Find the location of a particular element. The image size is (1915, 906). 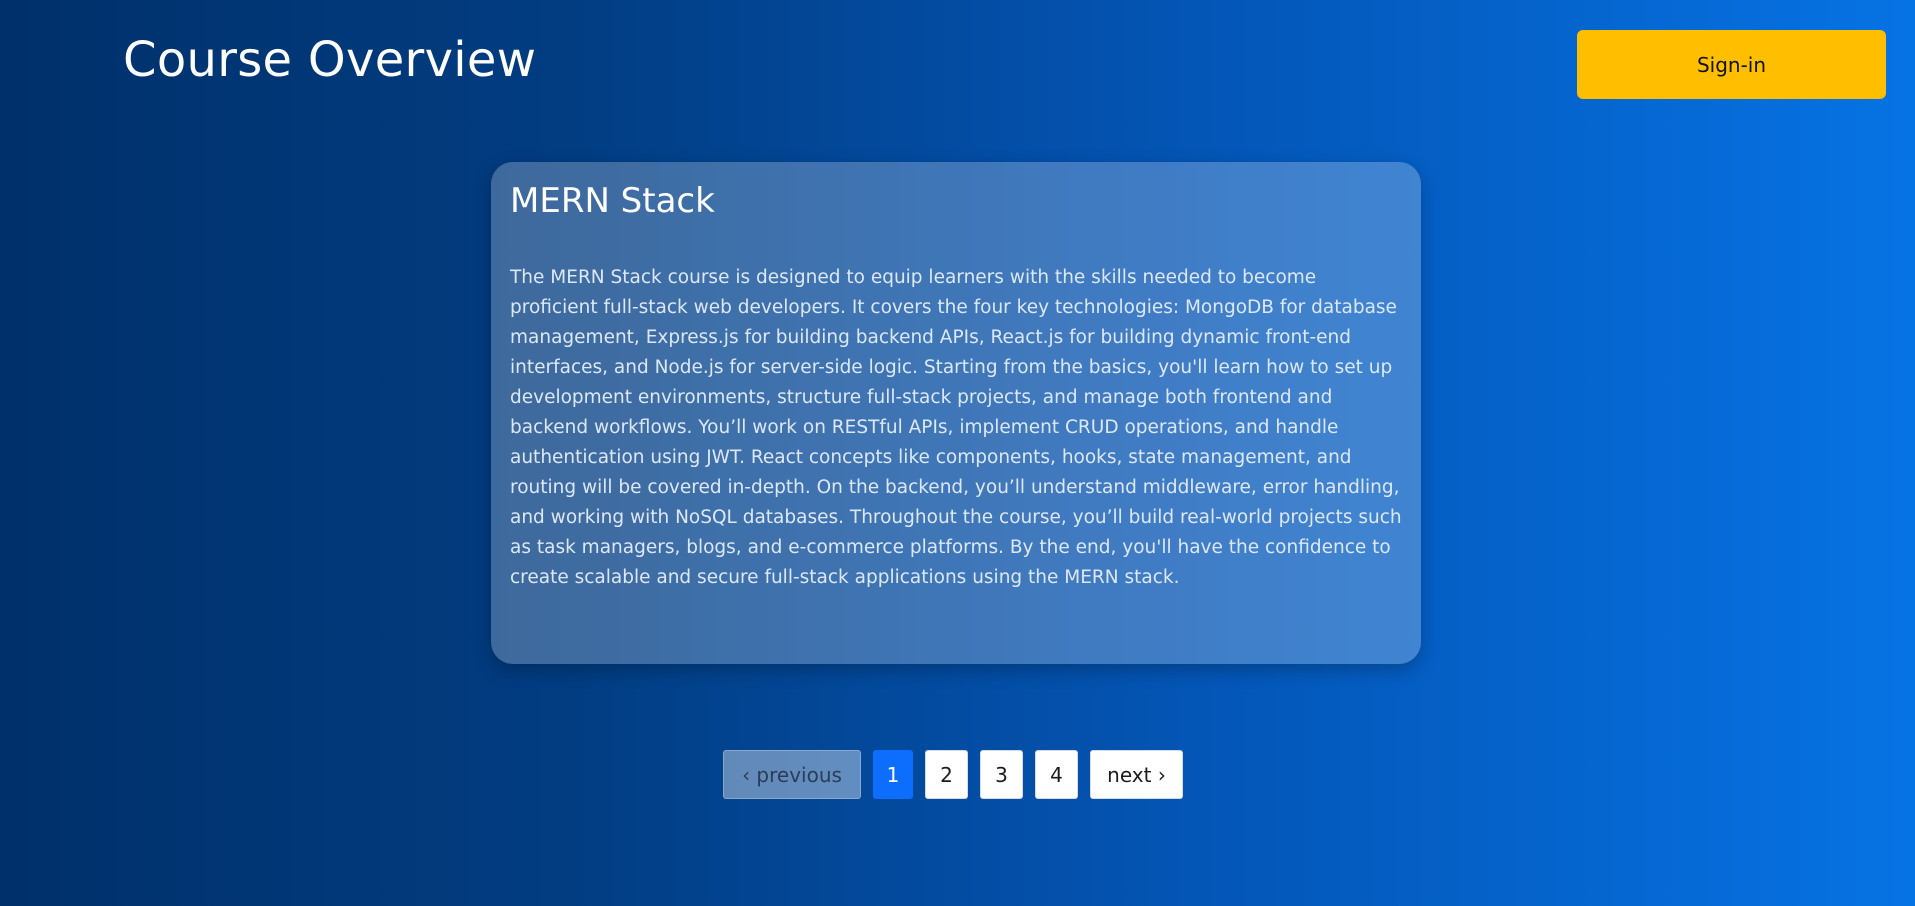

pagination: ‹ previous 1 2 3 4 next › is located at coordinates (953, 775).